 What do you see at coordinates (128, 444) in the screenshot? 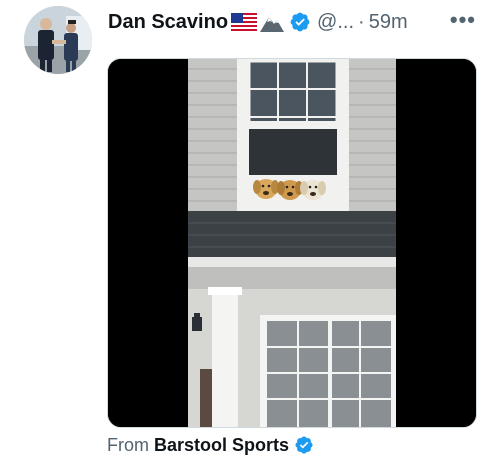
I see `attribution-prefix: From` at bounding box center [128, 444].